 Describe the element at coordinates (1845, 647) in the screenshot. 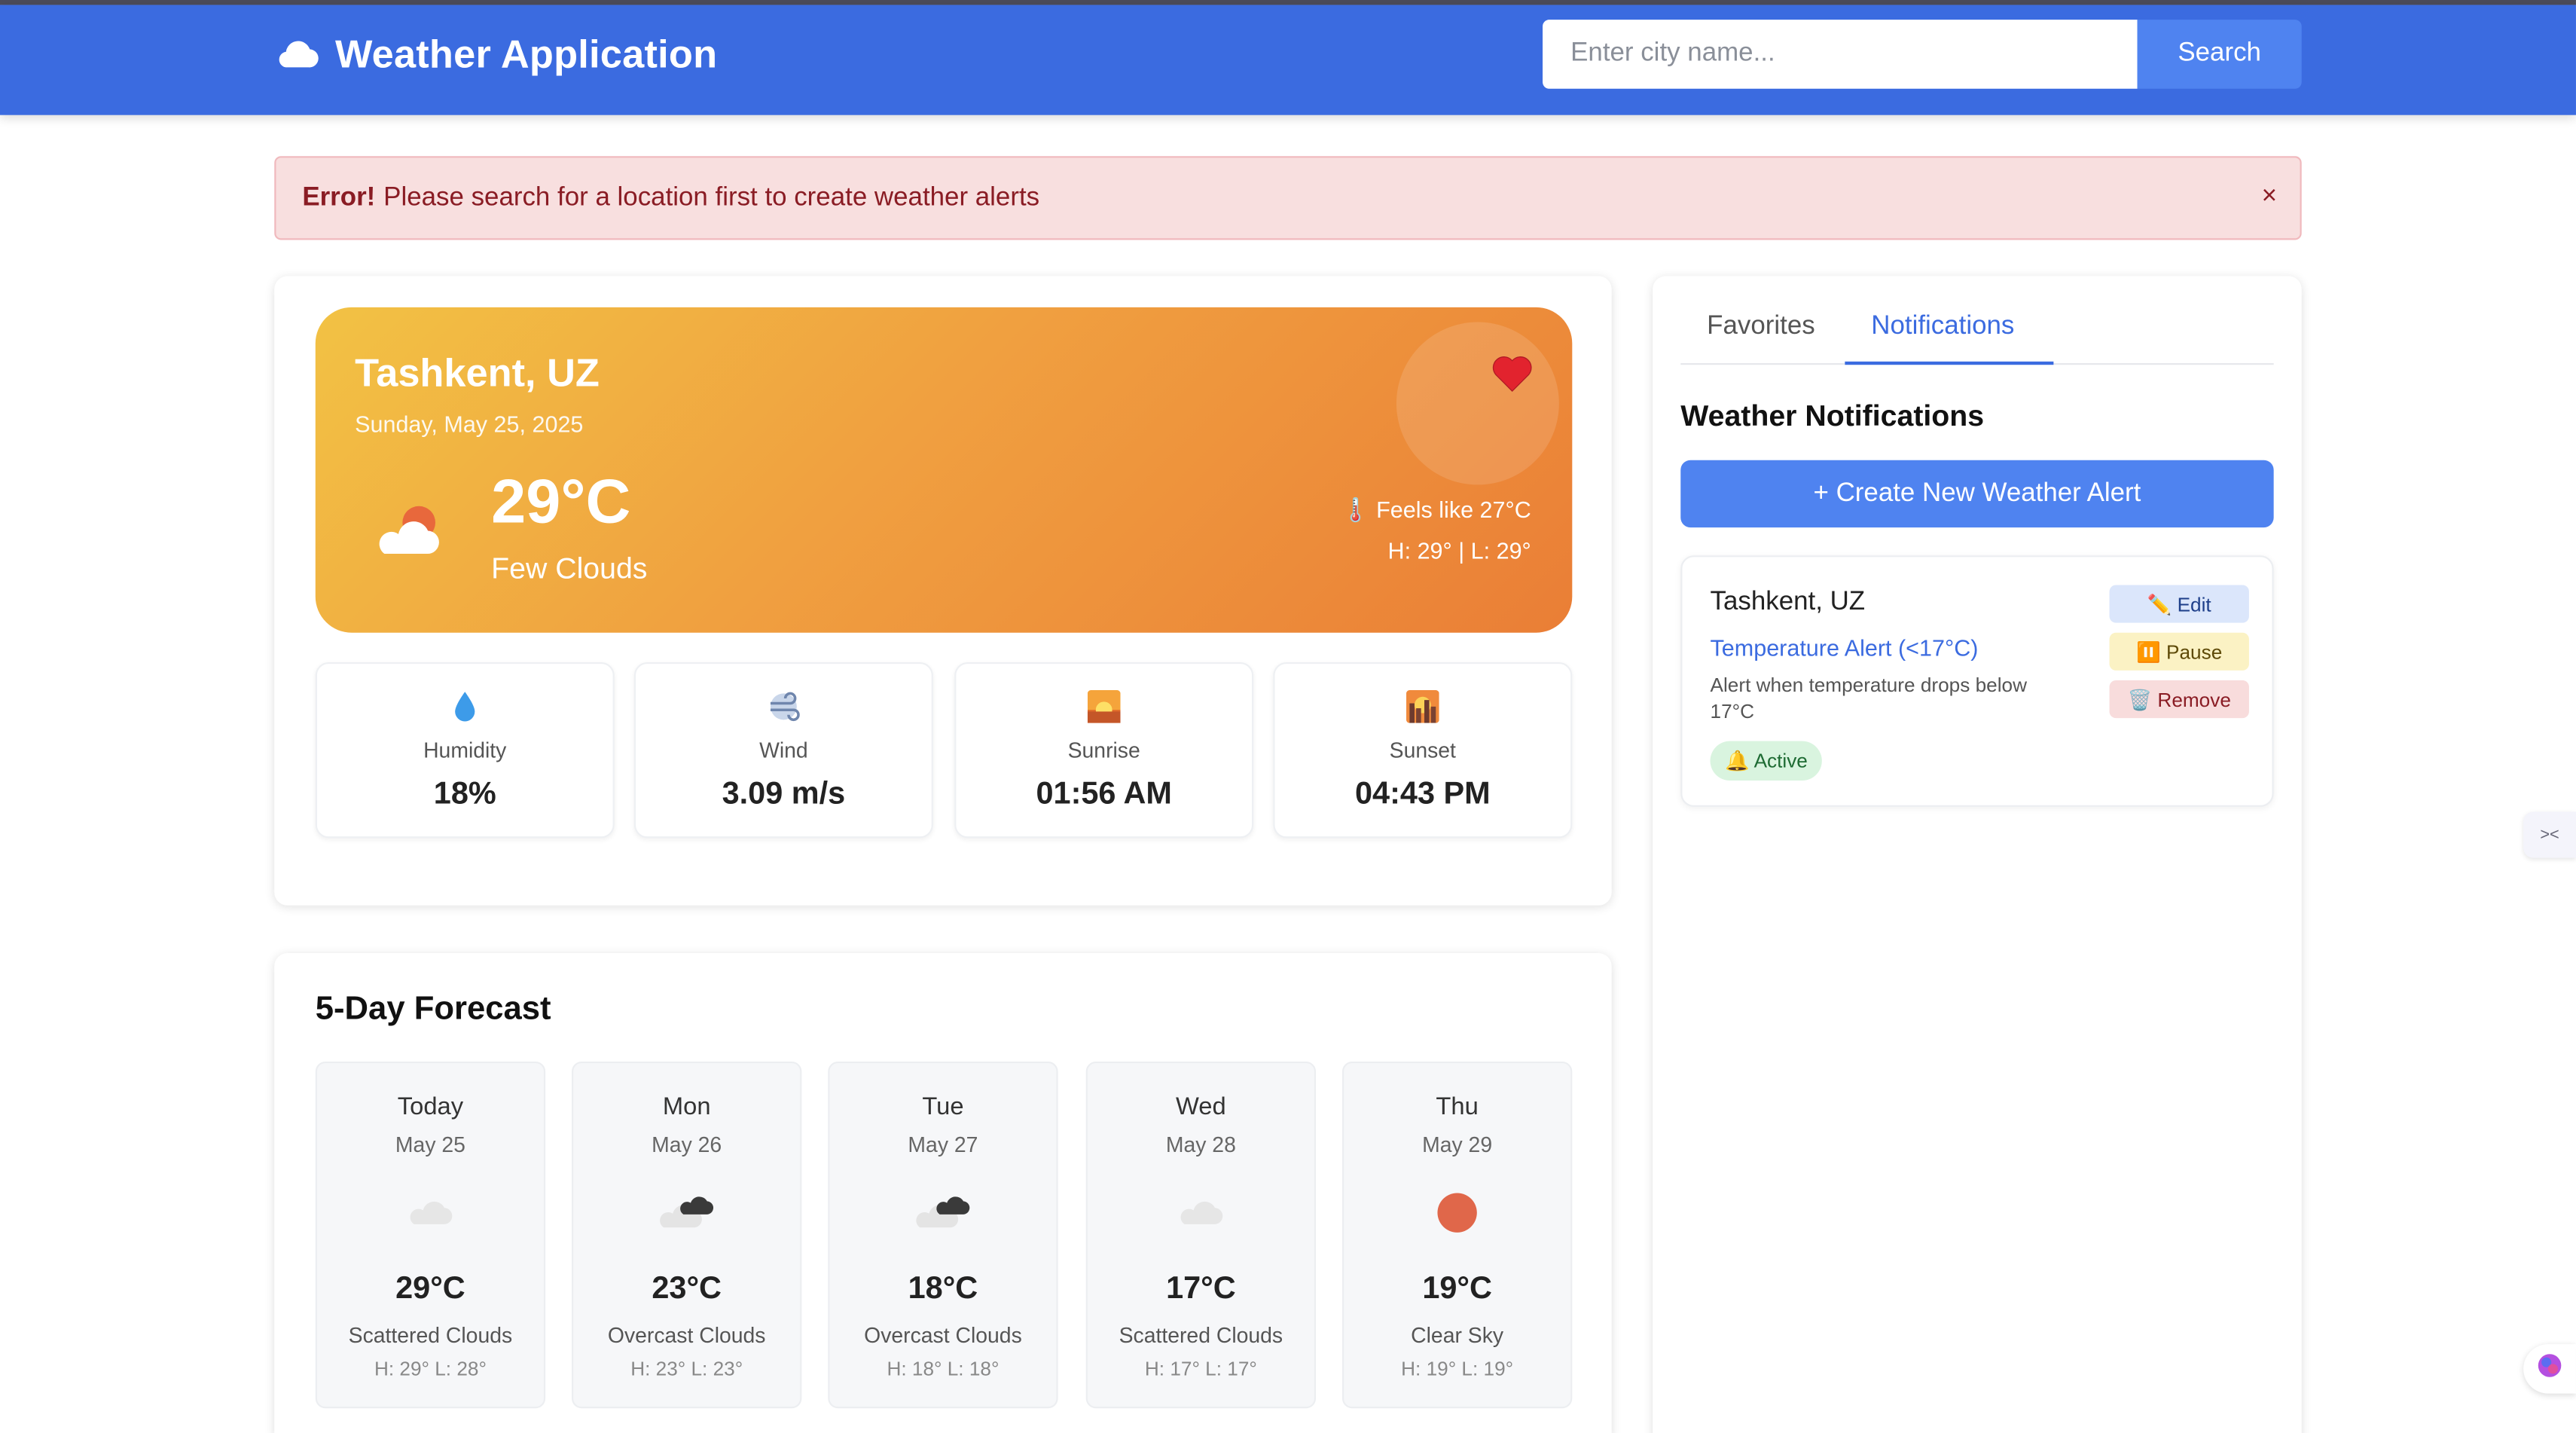

I see `alert-type: Temperature Alert (<17°C)` at that location.